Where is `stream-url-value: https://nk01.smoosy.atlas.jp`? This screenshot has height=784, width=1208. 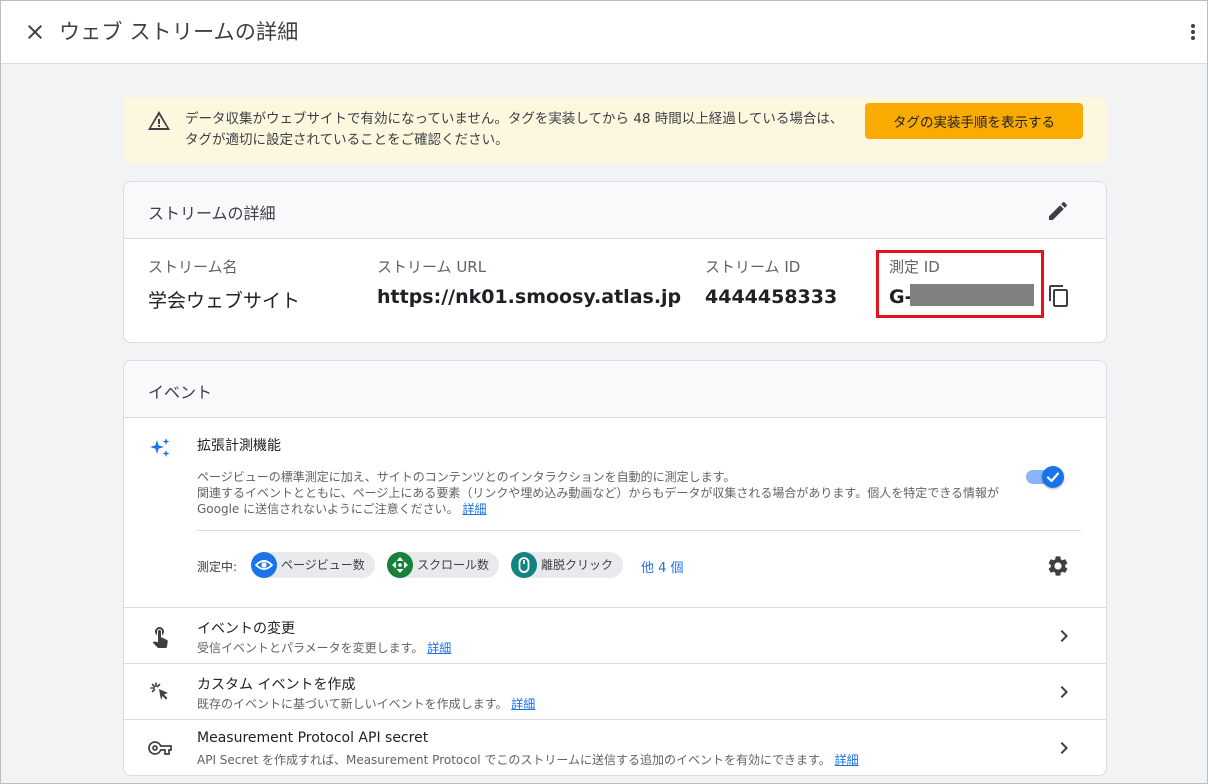 stream-url-value: https://nk01.smoosy.atlas.jp is located at coordinates (529, 297).